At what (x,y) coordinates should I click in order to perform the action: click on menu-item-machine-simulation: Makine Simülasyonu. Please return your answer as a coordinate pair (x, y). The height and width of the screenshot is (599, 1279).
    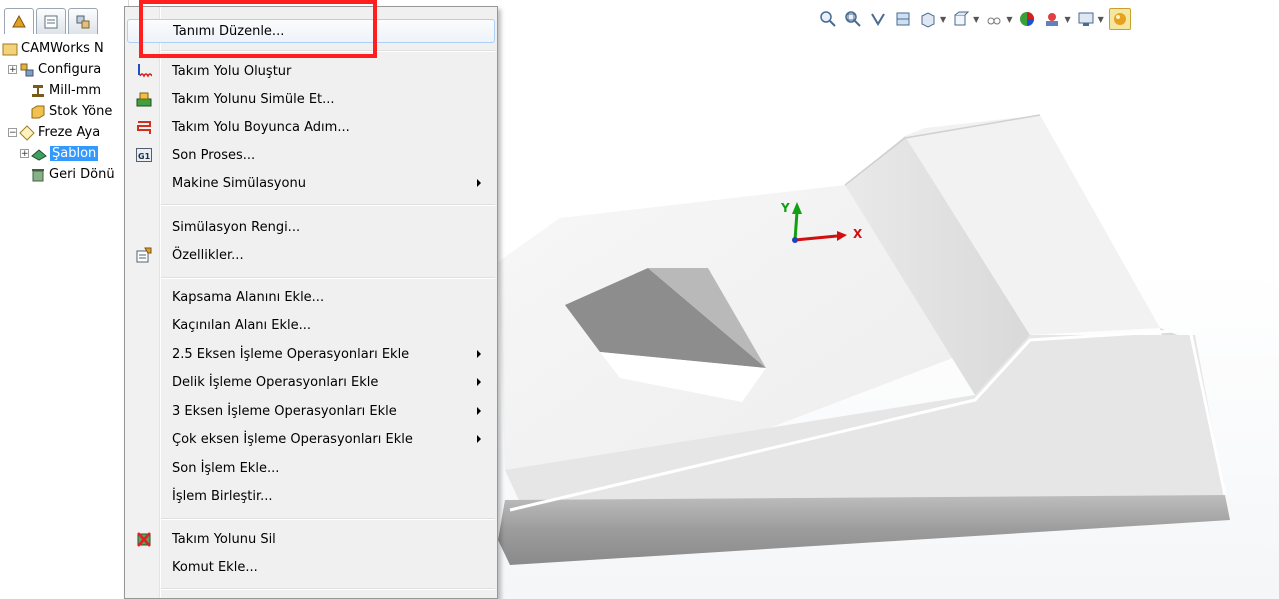
    Looking at the image, I should click on (311, 183).